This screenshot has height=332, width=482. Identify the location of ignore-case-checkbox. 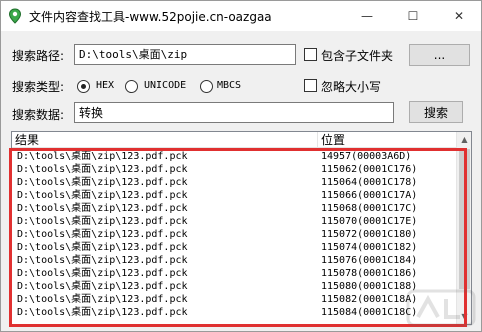
(310, 85).